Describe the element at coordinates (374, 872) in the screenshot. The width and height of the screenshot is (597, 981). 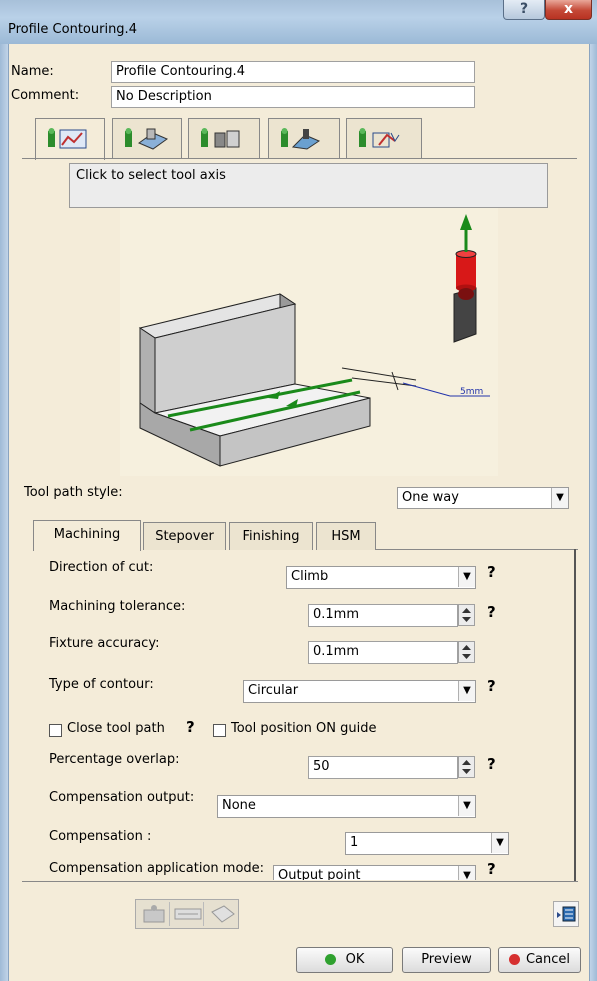
I see `compensation-application-mode-dropdown: Output point ▼` at that location.